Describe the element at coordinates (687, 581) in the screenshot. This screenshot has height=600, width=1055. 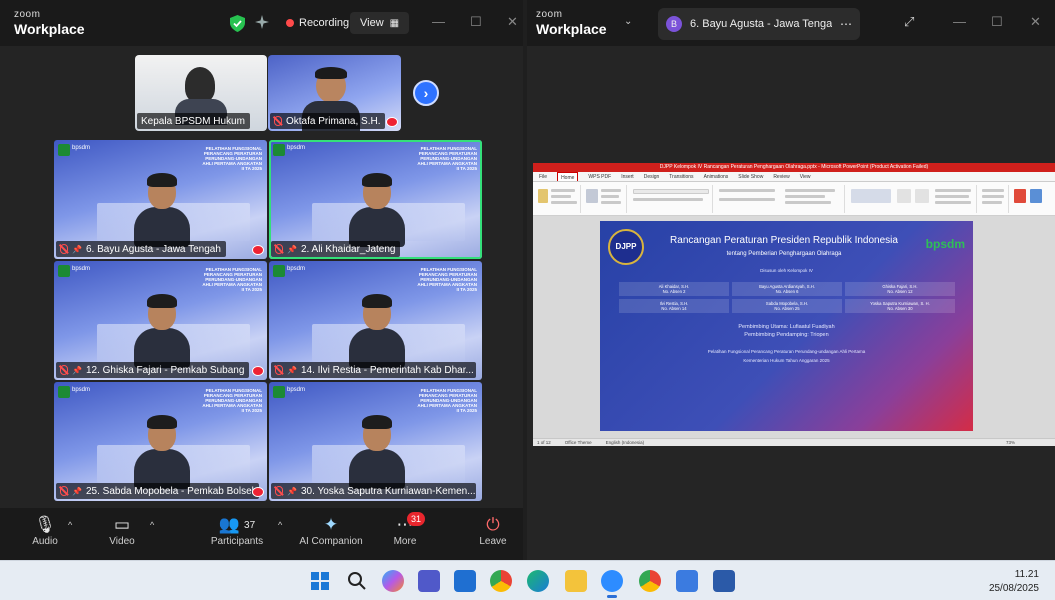
I see `notepad-icon` at that location.